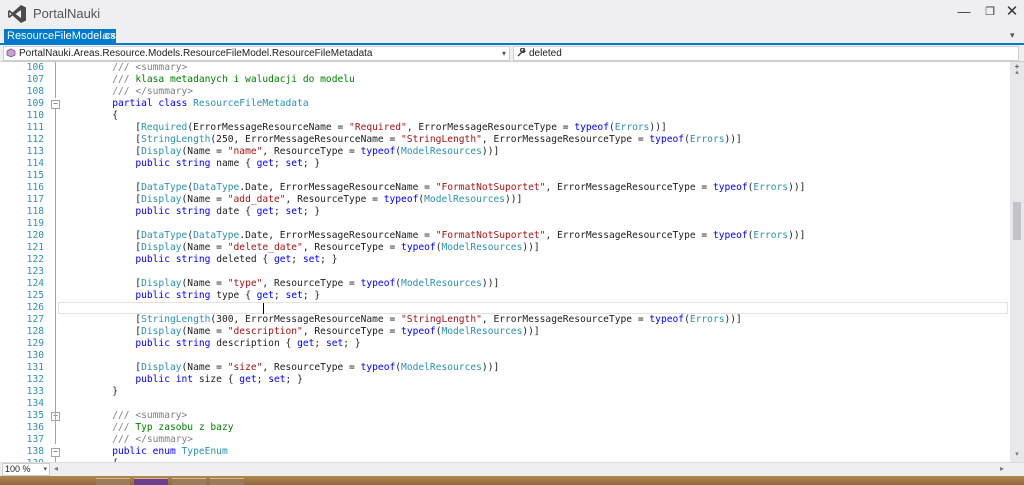 This screenshot has width=1024, height=485. Describe the element at coordinates (164, 127) in the screenshot. I see `code-token: Required` at that location.